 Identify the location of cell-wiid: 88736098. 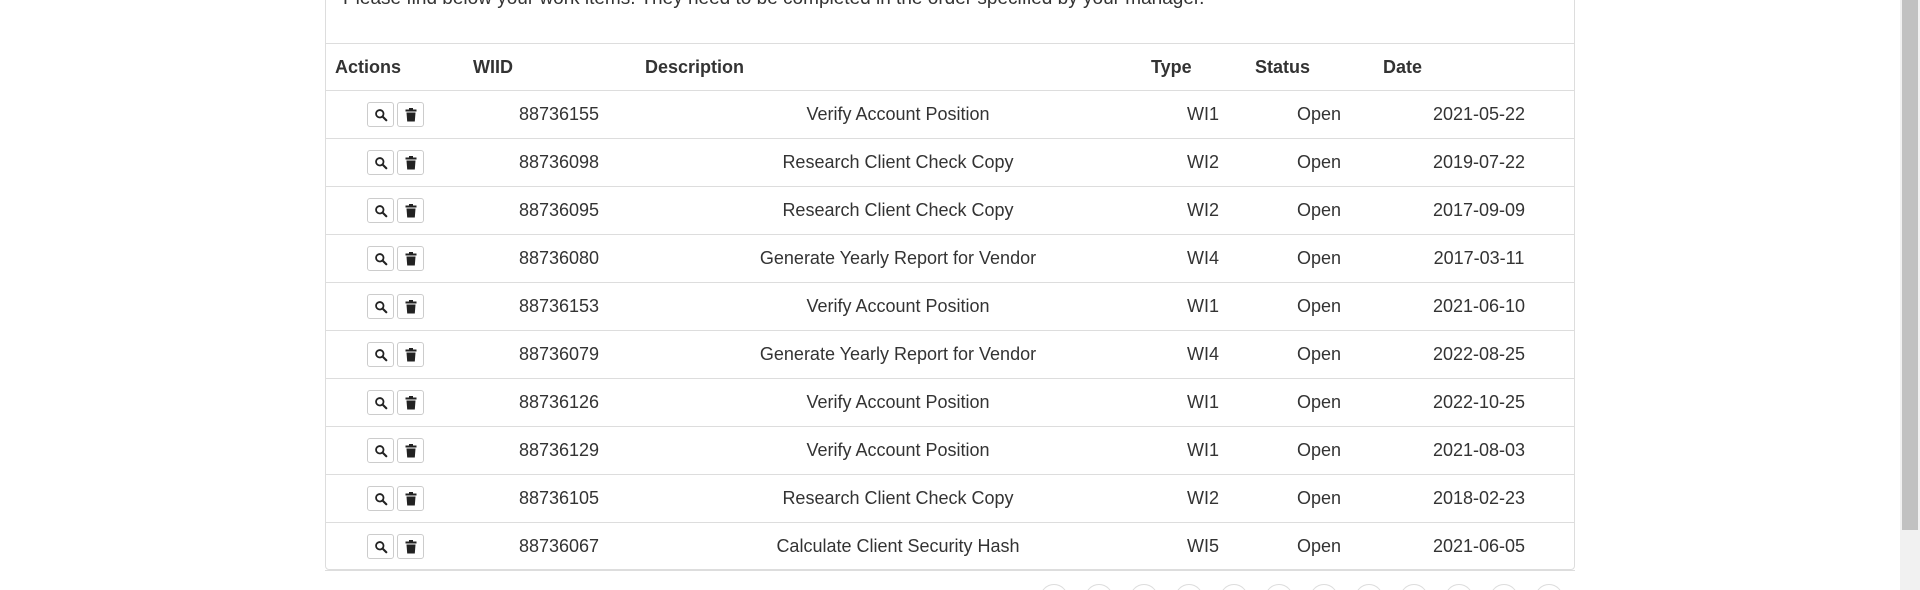
(559, 162).